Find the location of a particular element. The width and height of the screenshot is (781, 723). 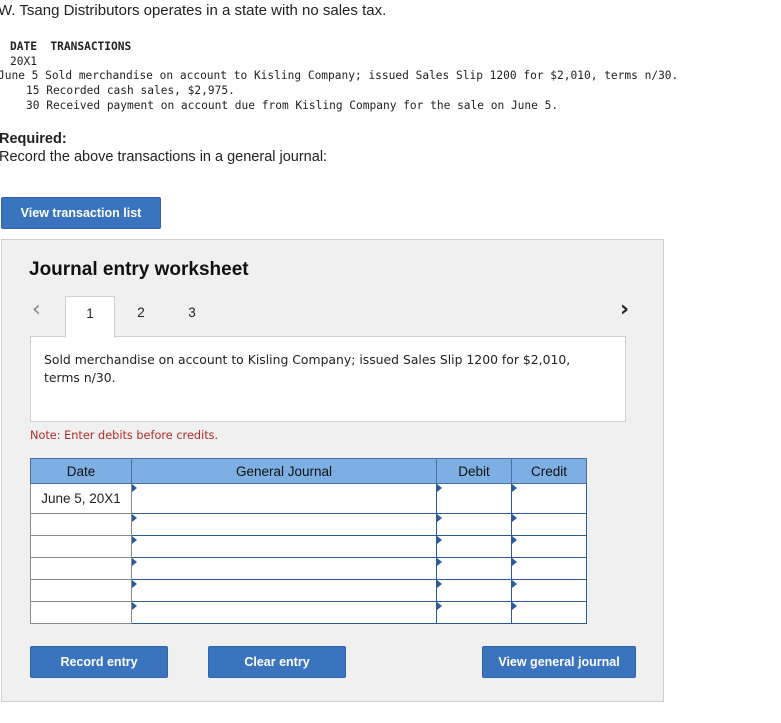

table-row: June 5, 20X1 is located at coordinates (308, 498).